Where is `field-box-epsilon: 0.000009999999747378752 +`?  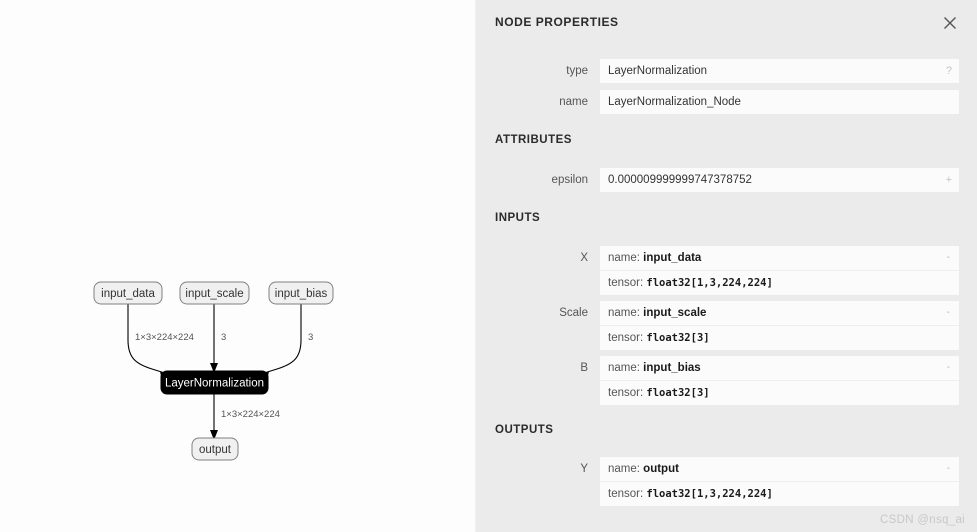 field-box-epsilon: 0.000009999999747378752 + is located at coordinates (779, 180).